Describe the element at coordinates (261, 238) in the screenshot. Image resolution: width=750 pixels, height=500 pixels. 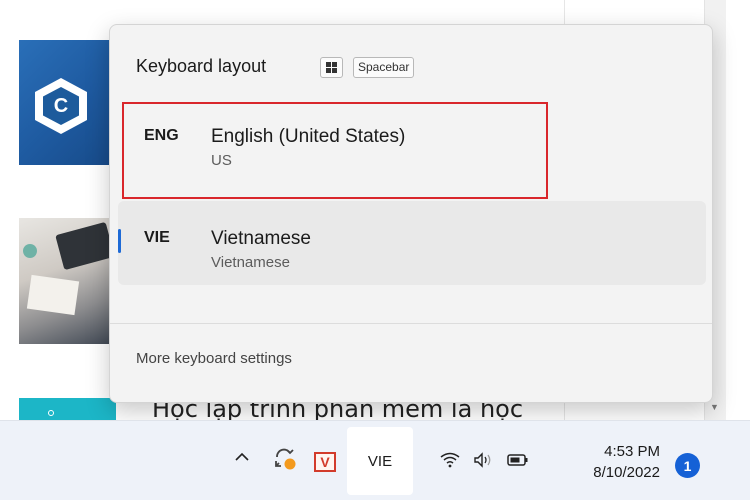
I see `language-name: Vietnamese` at that location.